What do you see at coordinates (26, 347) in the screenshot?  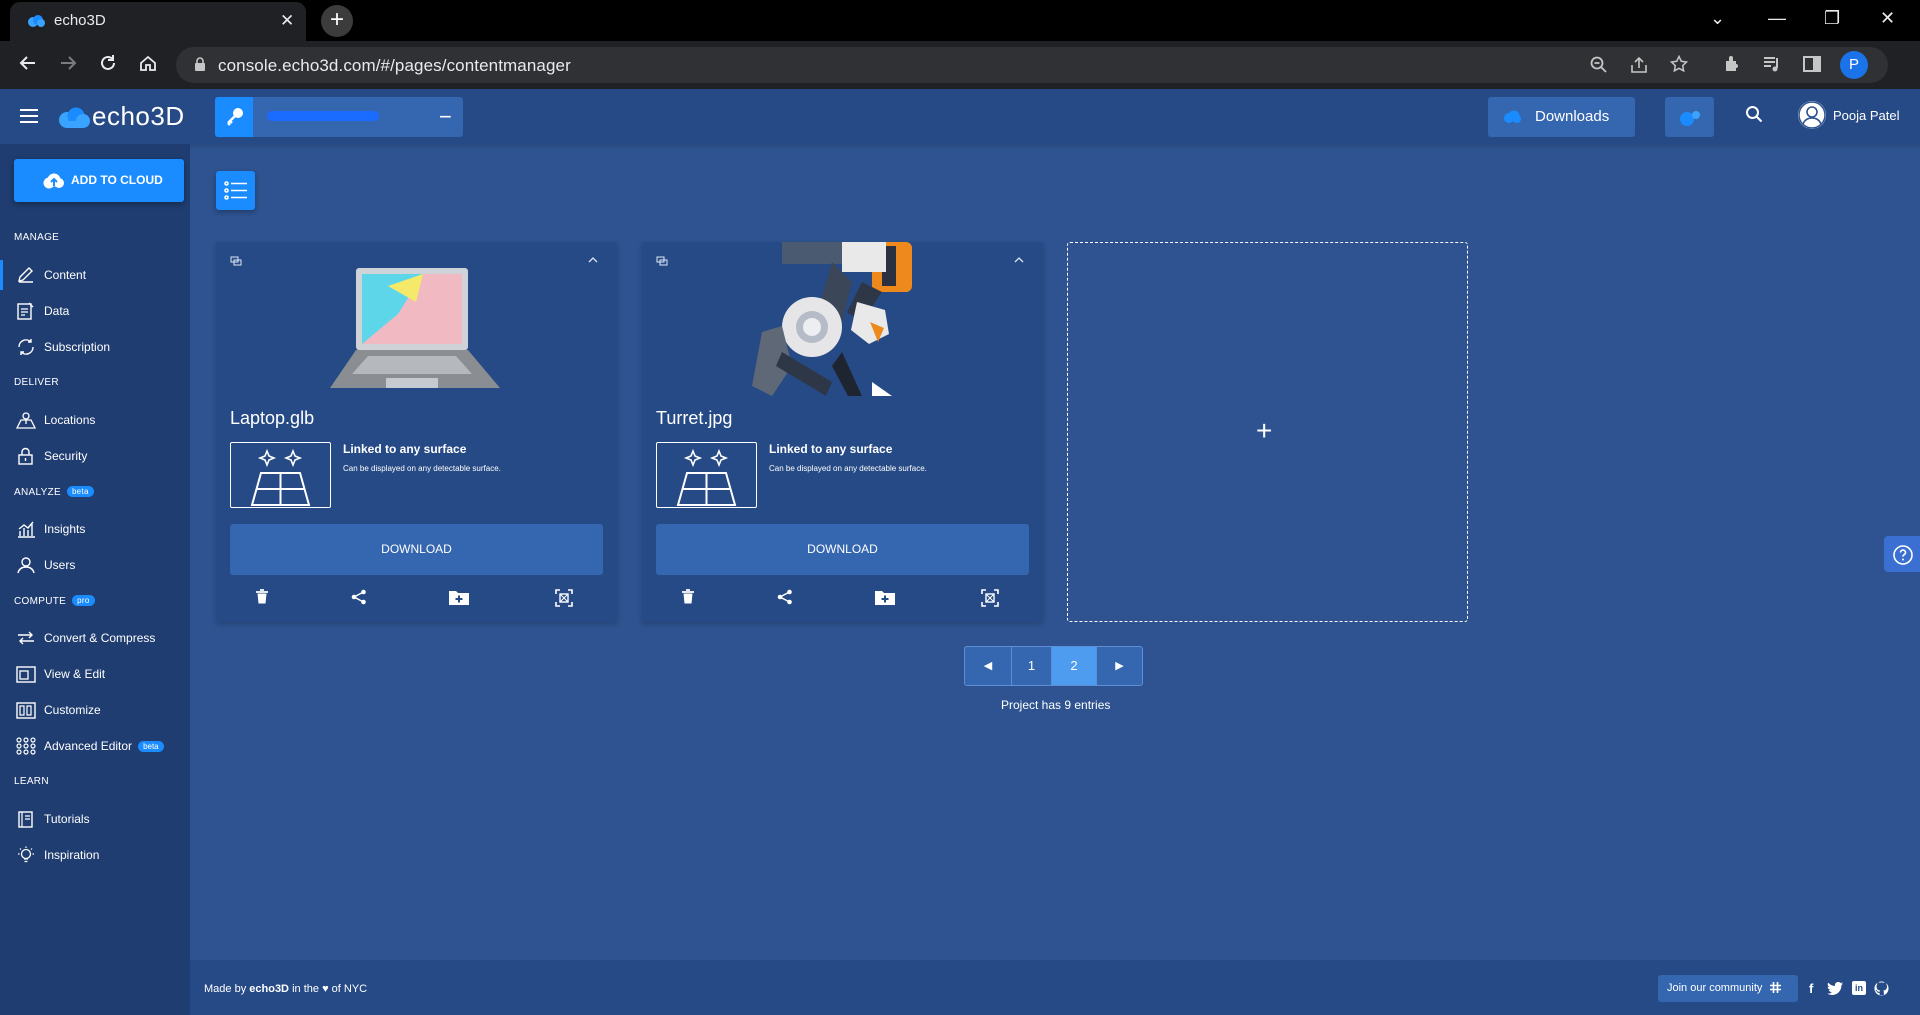 I see `refresh-cycle-icon` at bounding box center [26, 347].